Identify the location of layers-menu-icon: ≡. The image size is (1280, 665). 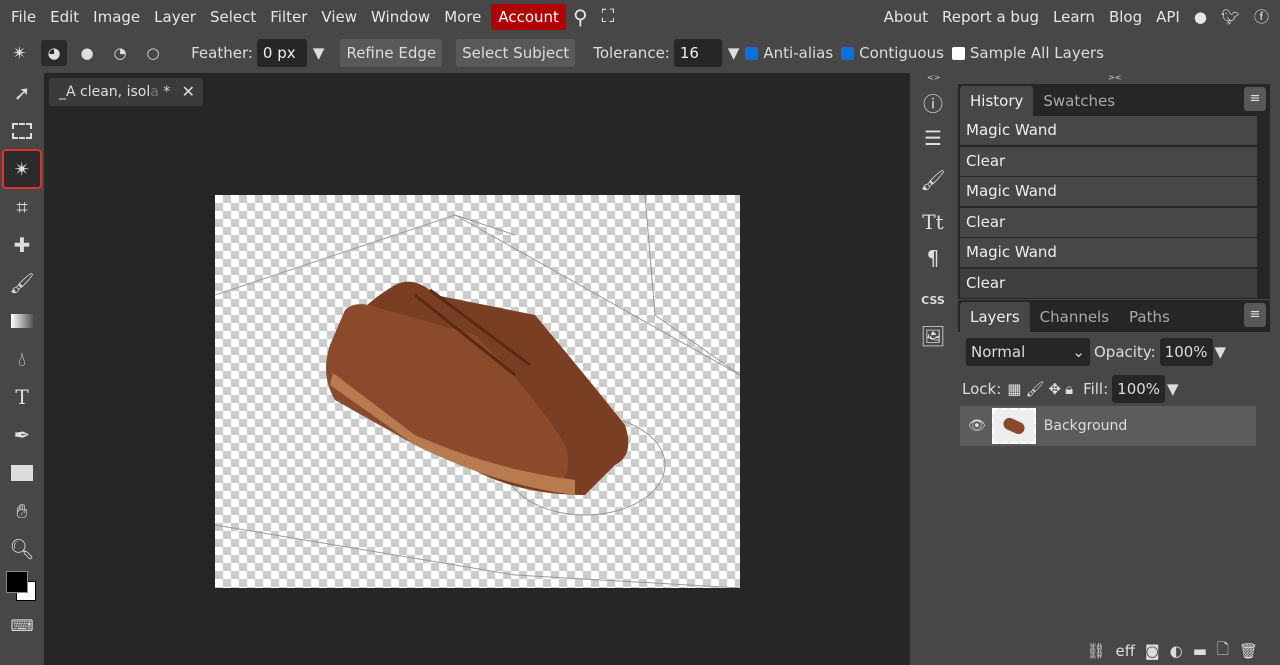
(1255, 315).